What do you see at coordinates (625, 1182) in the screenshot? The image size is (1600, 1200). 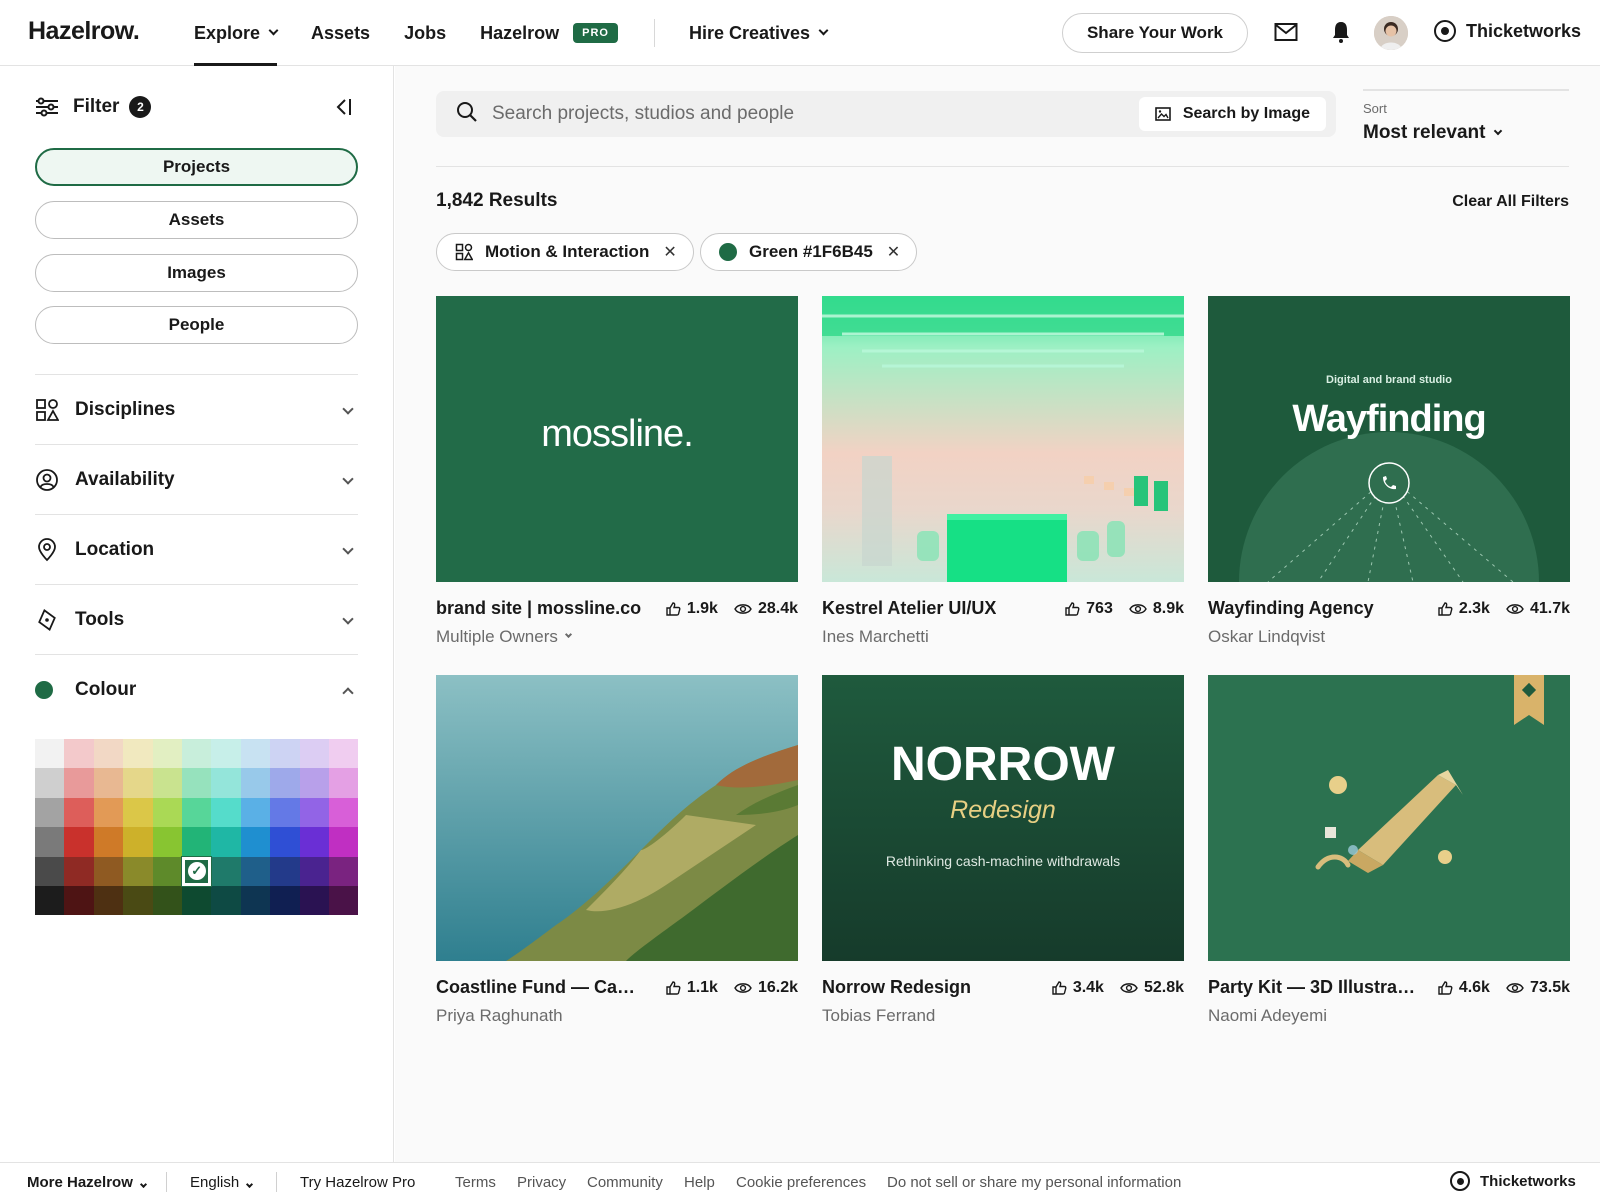 I see `footer-community-link: Community` at bounding box center [625, 1182].